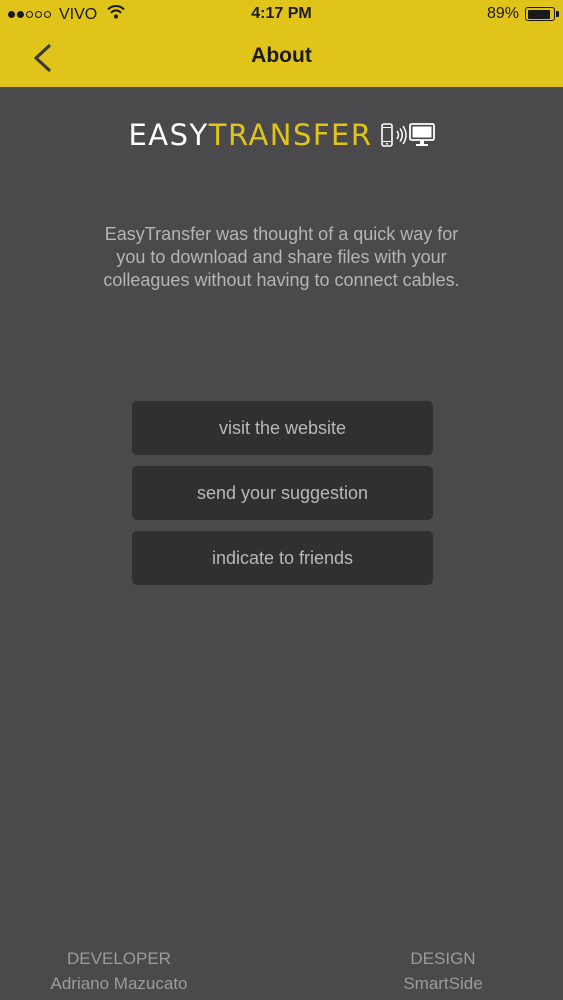  I want to click on developer-label: DEVELOPER, so click(119, 958).